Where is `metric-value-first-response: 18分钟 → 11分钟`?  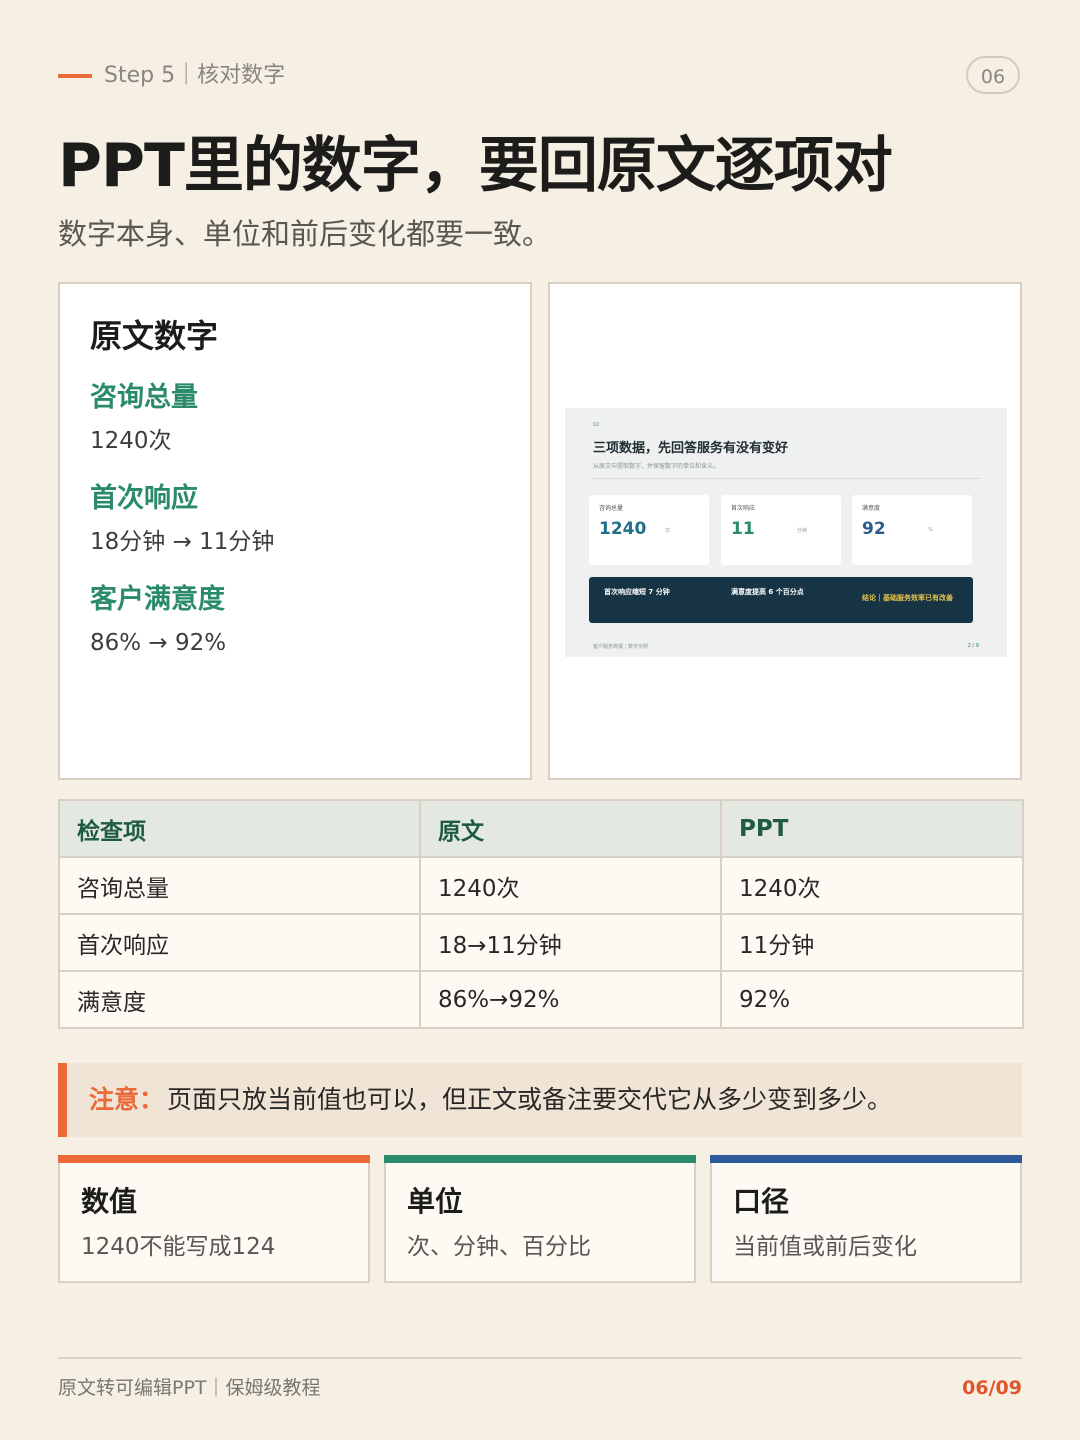
metric-value-first-response: 18分钟 → 11分钟 is located at coordinates (182, 542).